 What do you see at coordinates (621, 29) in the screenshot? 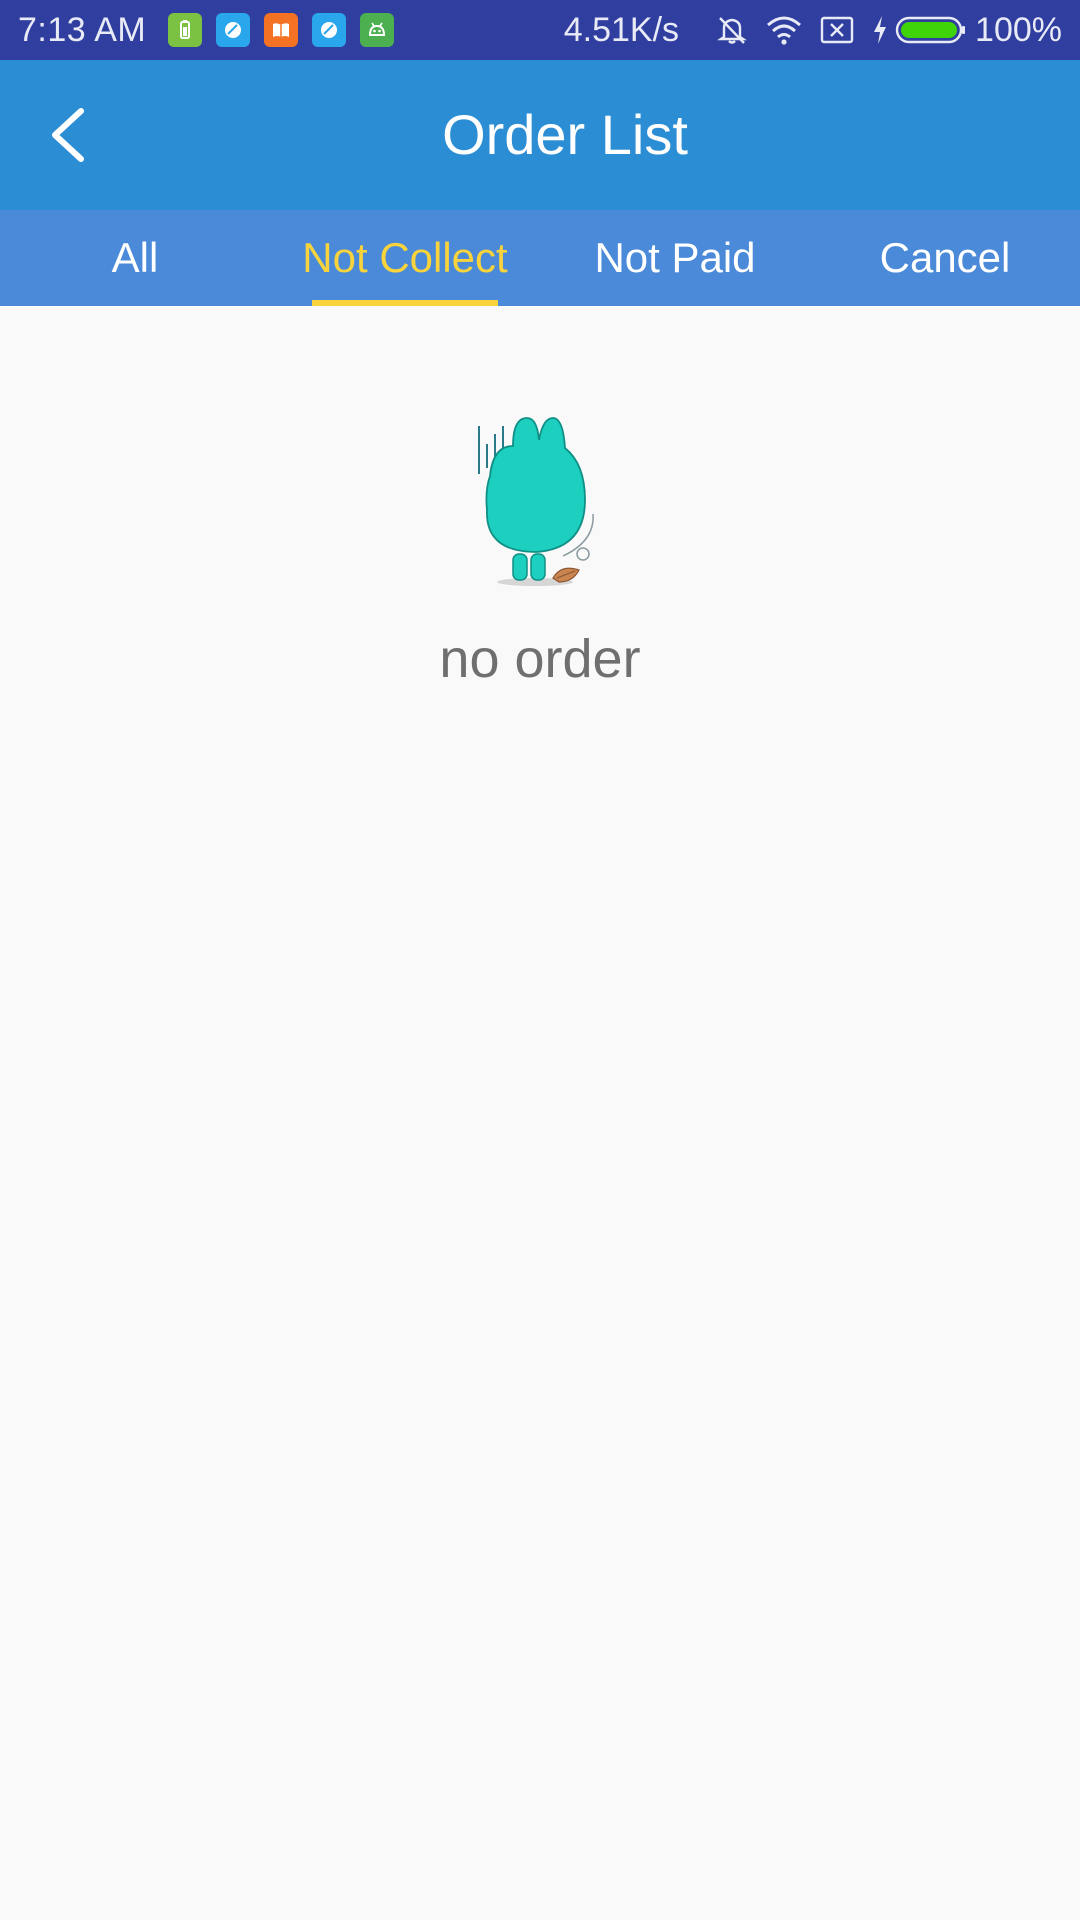
I see `network-speed: 4.51K/s` at bounding box center [621, 29].